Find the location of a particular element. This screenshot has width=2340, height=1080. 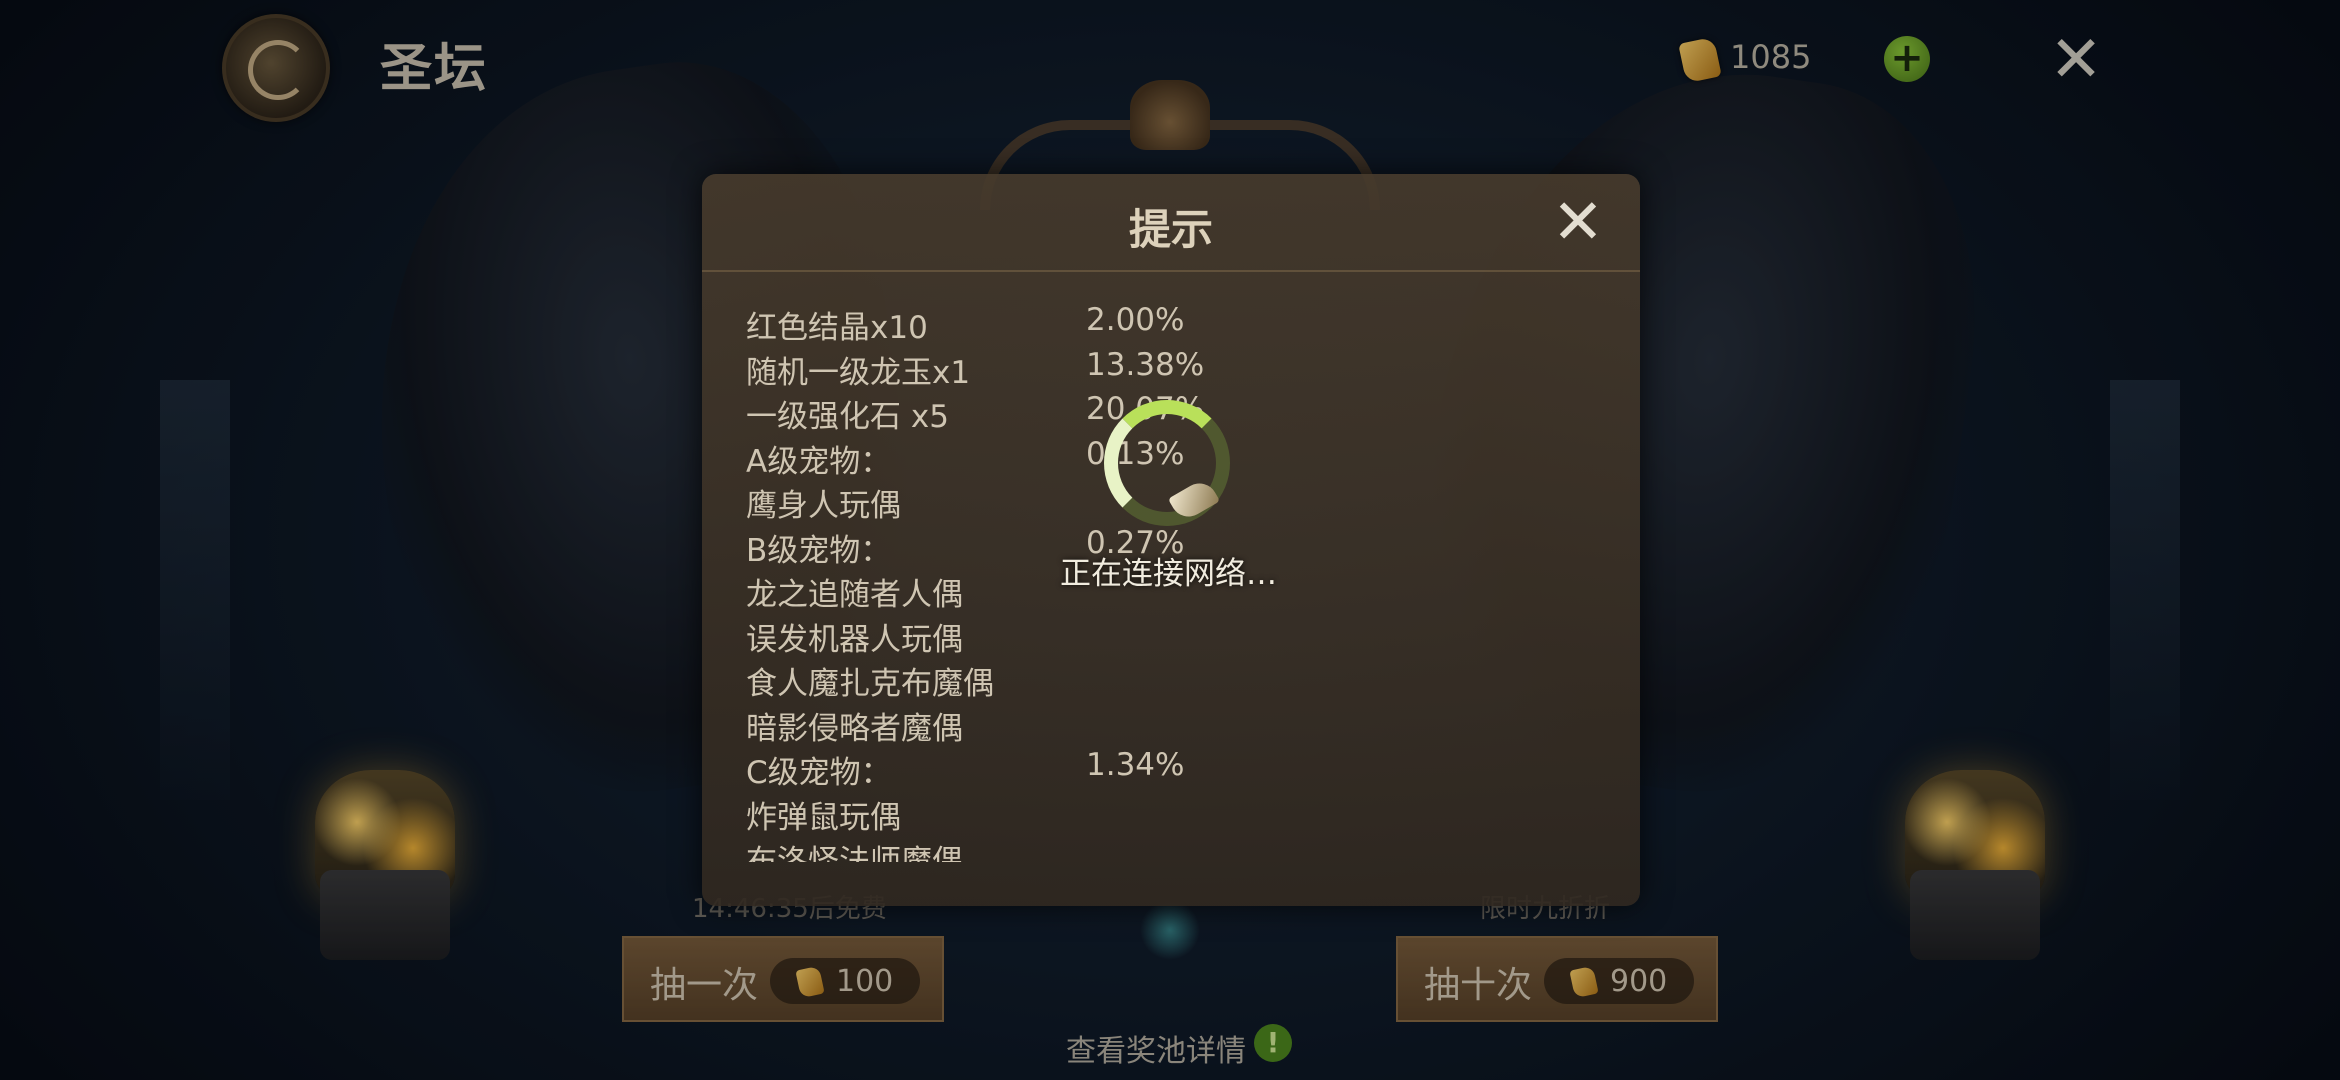

item-name: B级宠物： is located at coordinates (819, 550).